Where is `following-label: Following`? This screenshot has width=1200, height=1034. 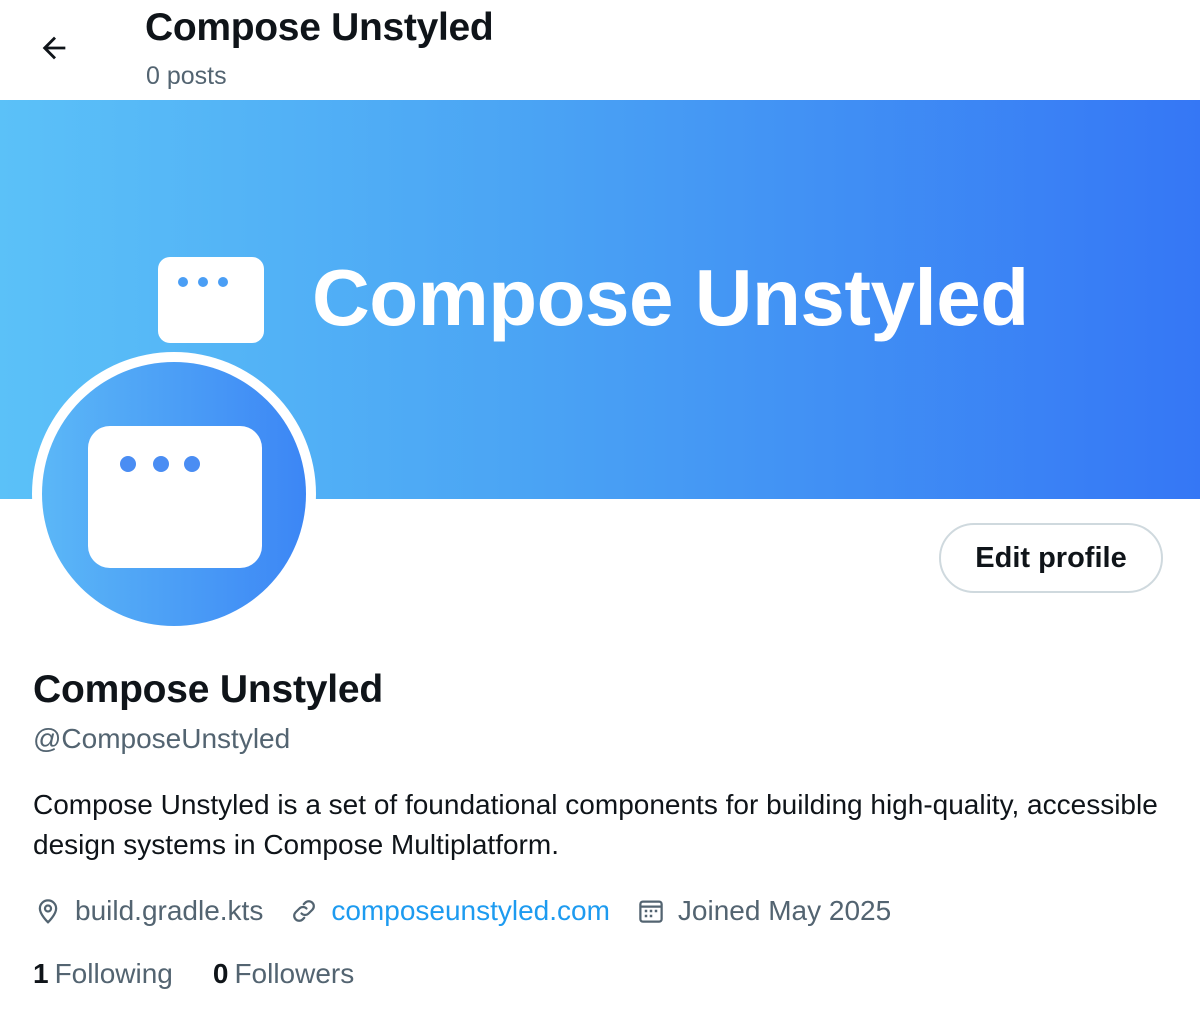
following-label: Following is located at coordinates (113, 973).